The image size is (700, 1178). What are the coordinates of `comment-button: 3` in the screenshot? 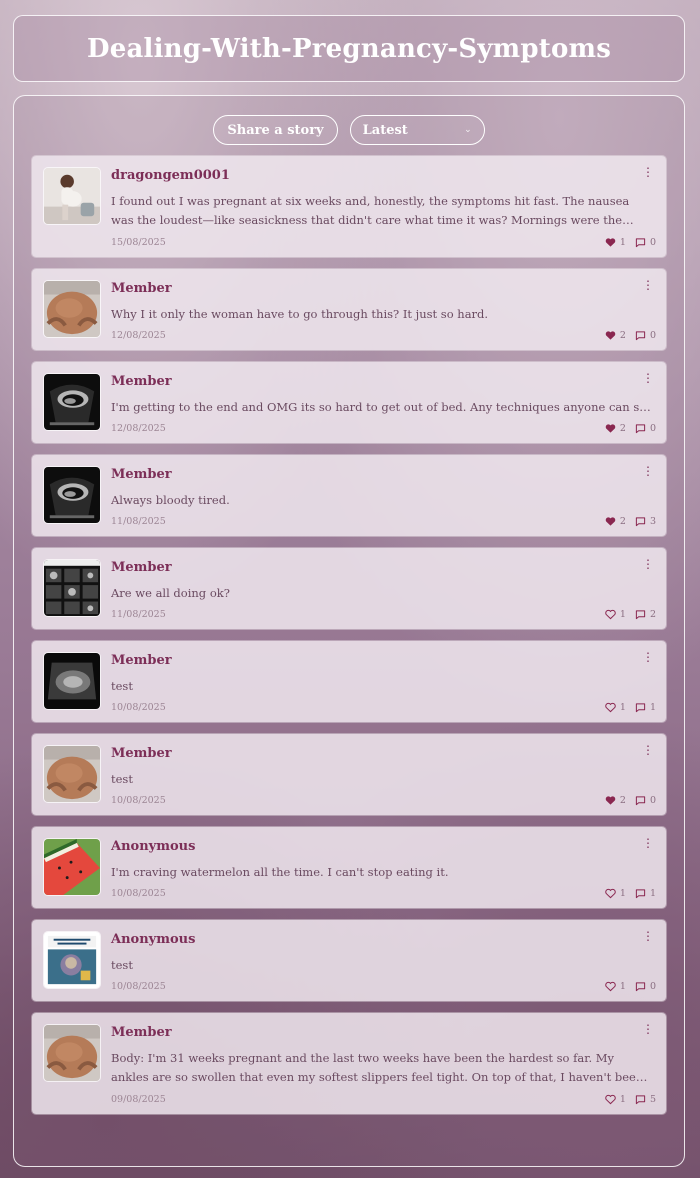 It's located at (645, 521).